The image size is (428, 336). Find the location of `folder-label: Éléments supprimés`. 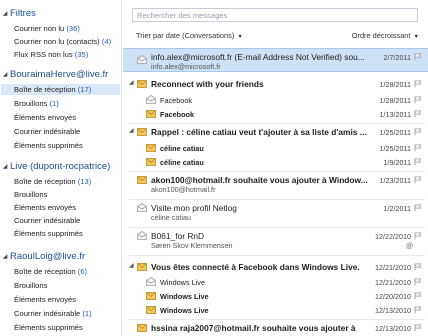

folder-label: Éléments supprimés is located at coordinates (48, 233).